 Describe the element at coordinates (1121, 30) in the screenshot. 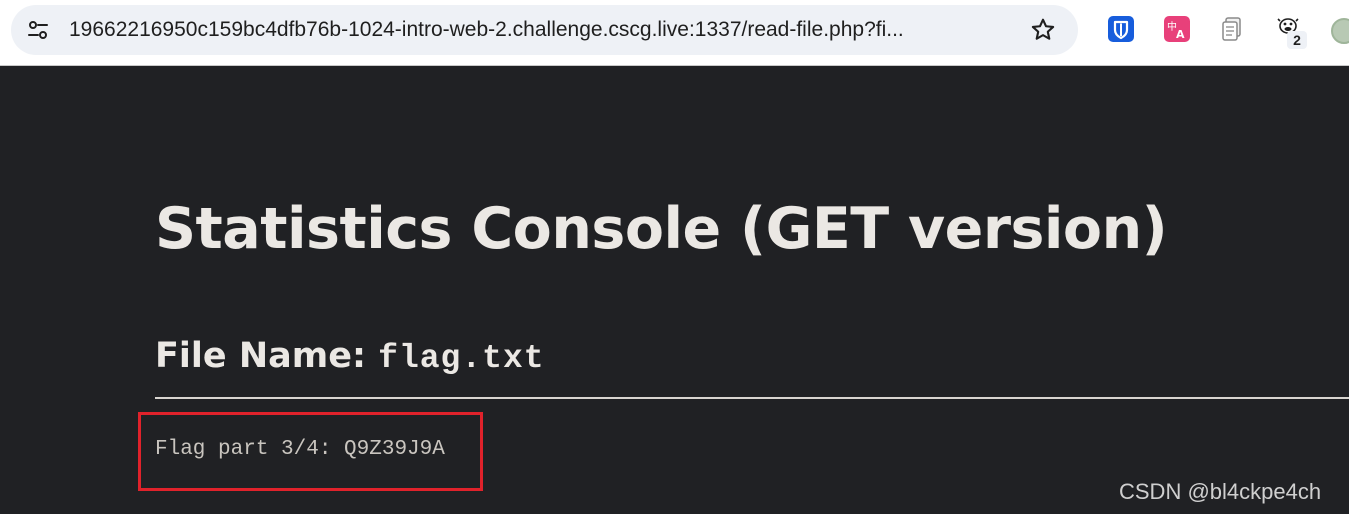

I see `bitwarden-icon` at that location.